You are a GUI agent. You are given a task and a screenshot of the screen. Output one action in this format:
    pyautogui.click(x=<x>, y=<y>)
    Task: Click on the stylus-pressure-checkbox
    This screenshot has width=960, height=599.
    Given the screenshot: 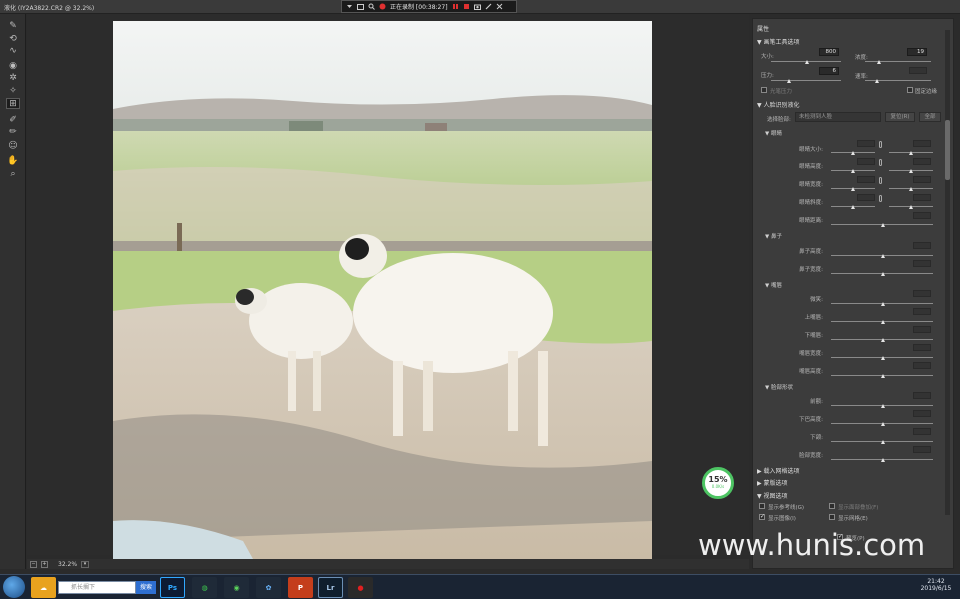 What is the action you would take?
    pyautogui.click(x=764, y=90)
    